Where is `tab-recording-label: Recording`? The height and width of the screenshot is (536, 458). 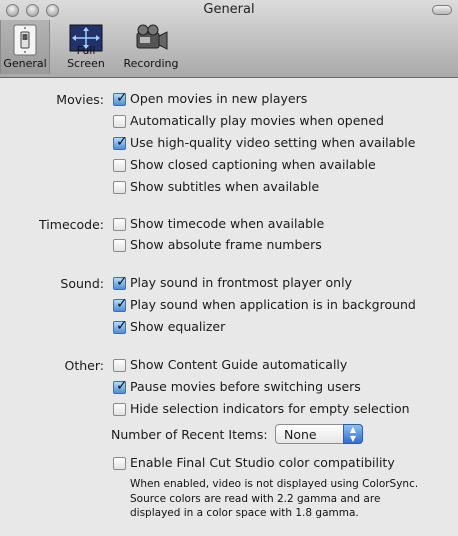
tab-recording-label: Recording is located at coordinates (151, 63).